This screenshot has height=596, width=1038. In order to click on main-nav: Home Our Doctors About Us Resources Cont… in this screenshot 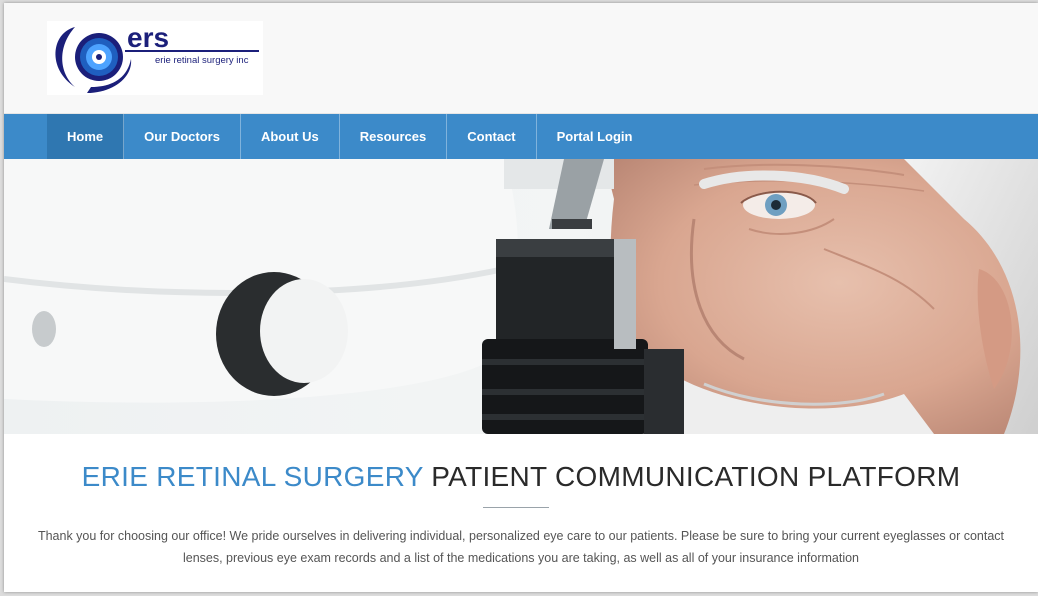, I will do `click(521, 136)`.